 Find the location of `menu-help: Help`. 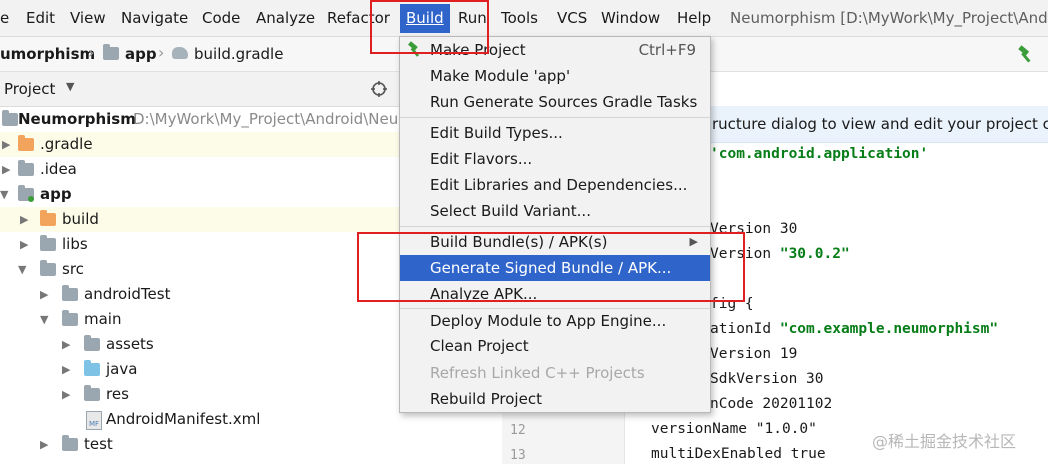

menu-help: Help is located at coordinates (694, 18).